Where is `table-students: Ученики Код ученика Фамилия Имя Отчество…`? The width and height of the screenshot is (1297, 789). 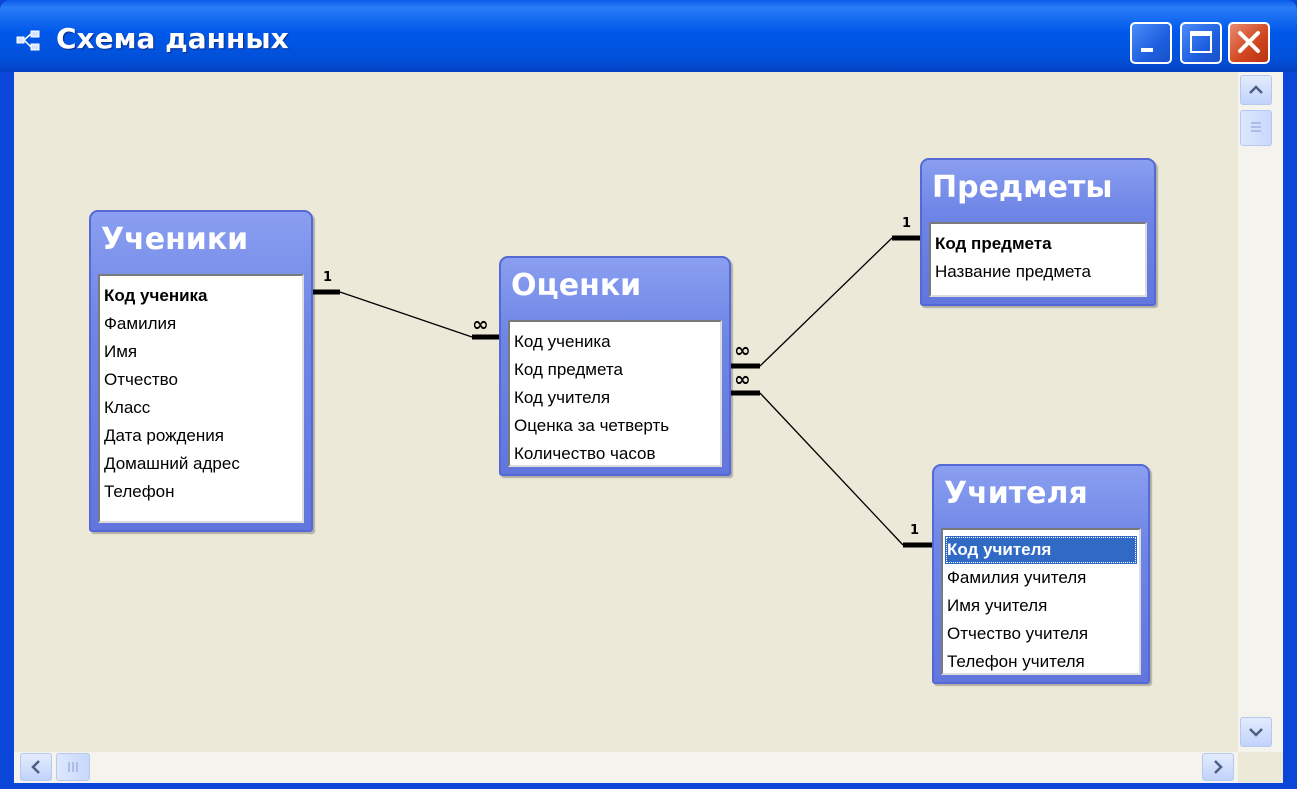
table-students: Ученики Код ученика Фамилия Имя Отчество… is located at coordinates (201, 371).